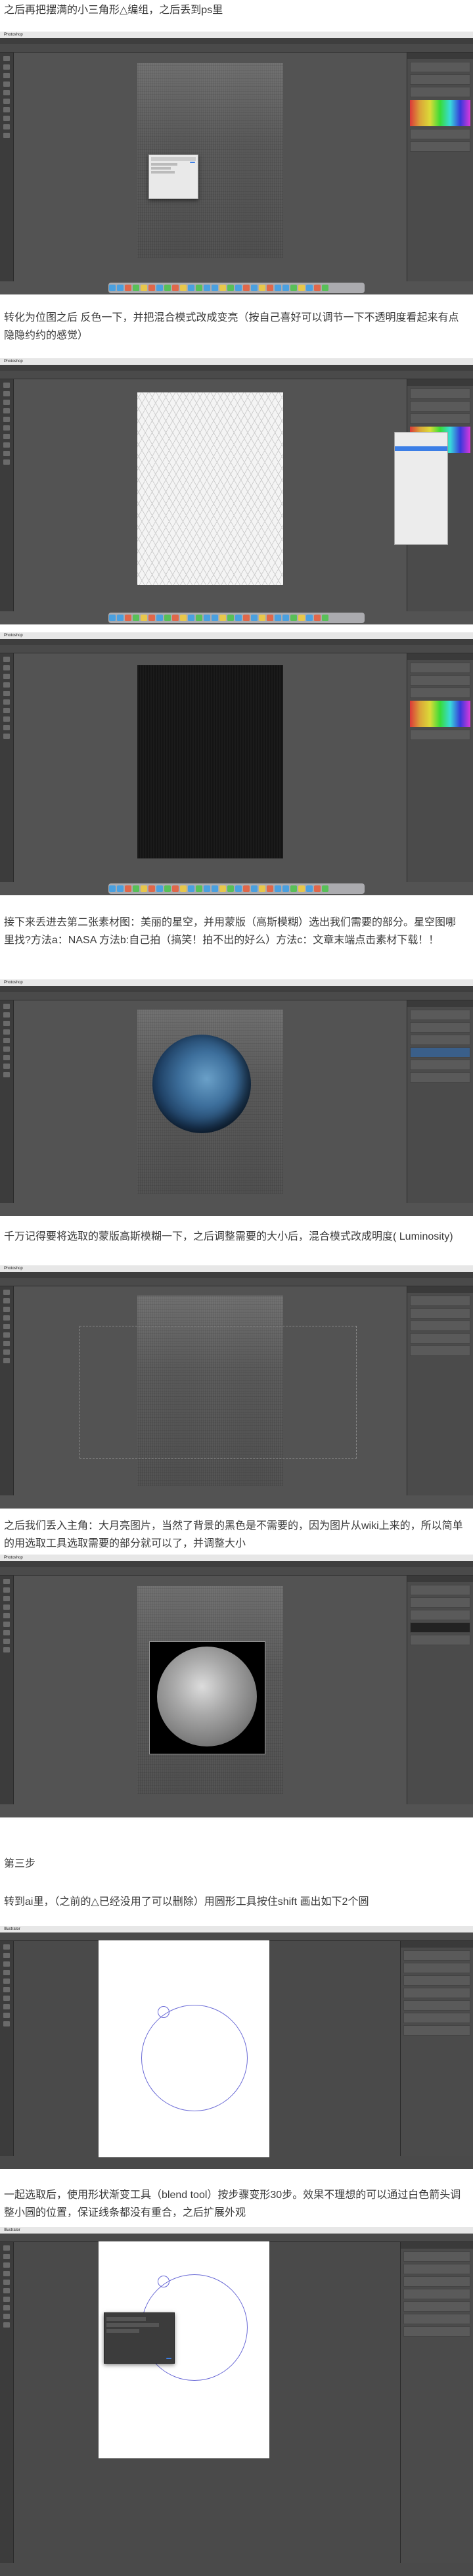 The height and width of the screenshot is (2576, 473). What do you see at coordinates (218, 1392) in the screenshot?
I see `transform-bounds` at bounding box center [218, 1392].